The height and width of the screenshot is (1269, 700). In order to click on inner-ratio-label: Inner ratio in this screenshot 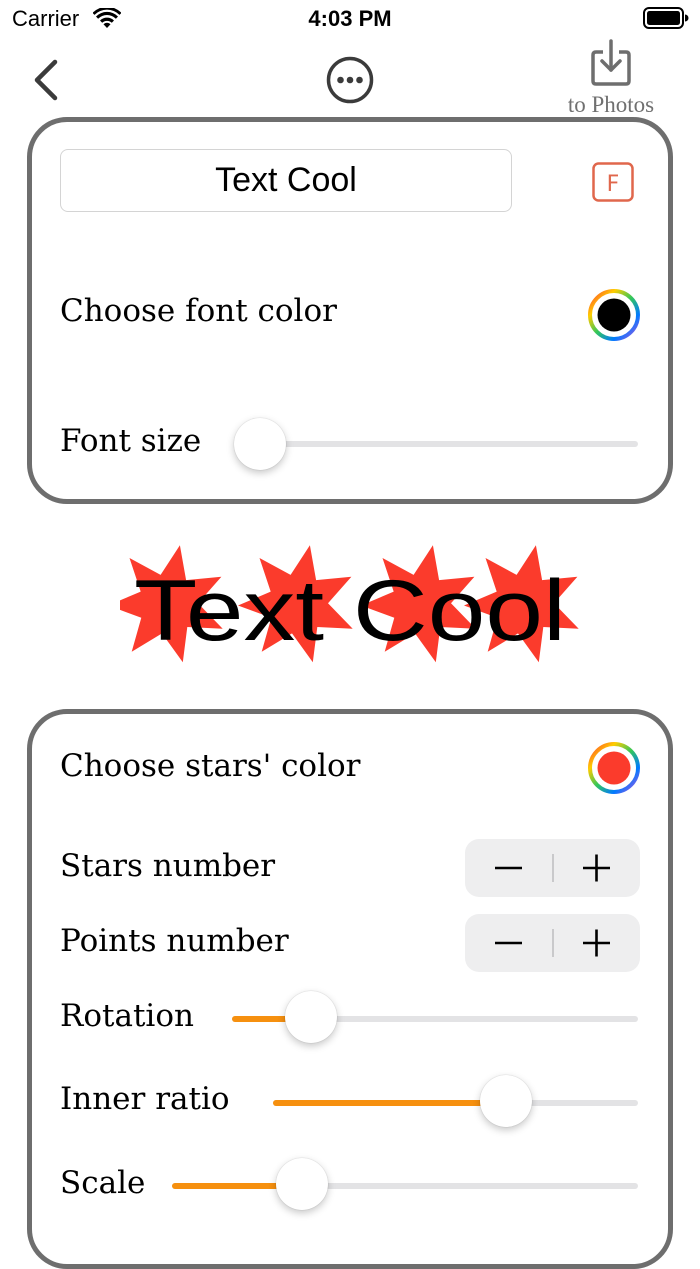, I will do `click(145, 1099)`.